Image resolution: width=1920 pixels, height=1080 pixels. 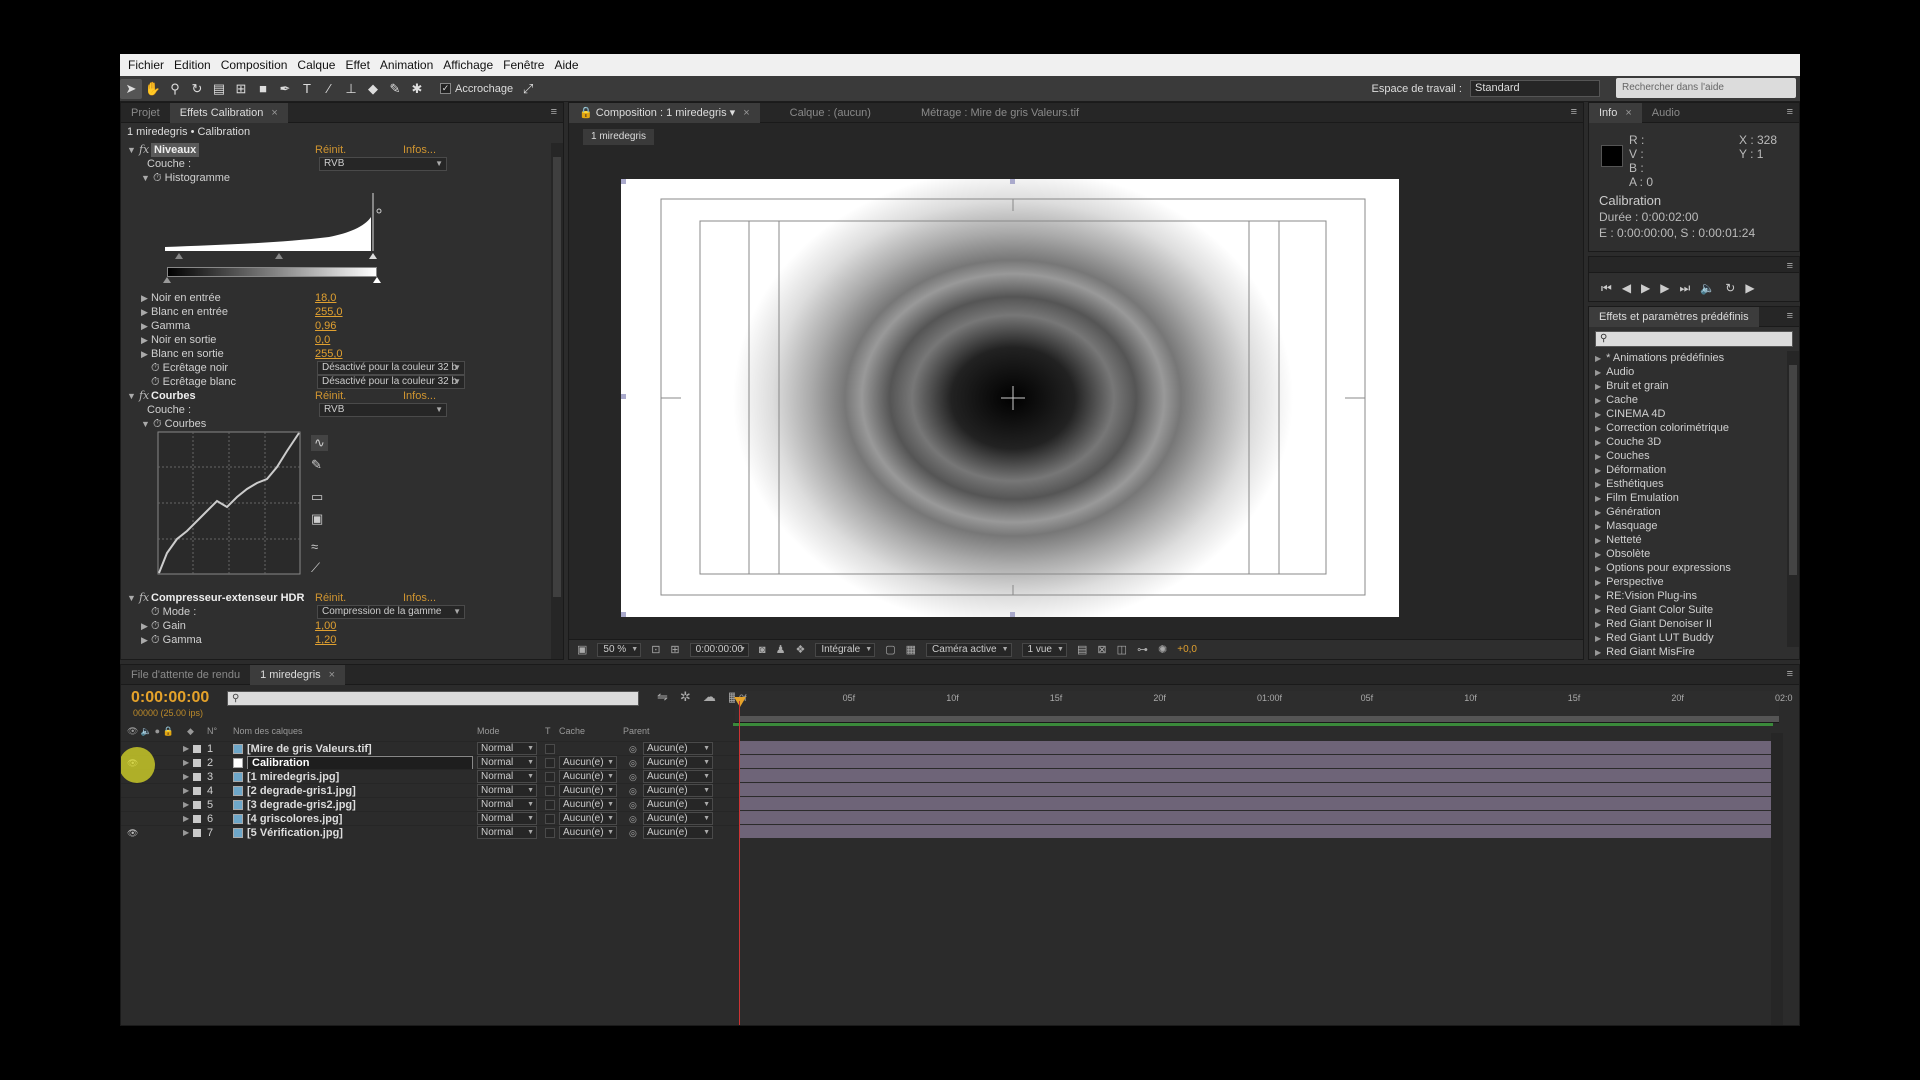 I want to click on zoom-tool-icon: ⚲, so click(x=175, y=89).